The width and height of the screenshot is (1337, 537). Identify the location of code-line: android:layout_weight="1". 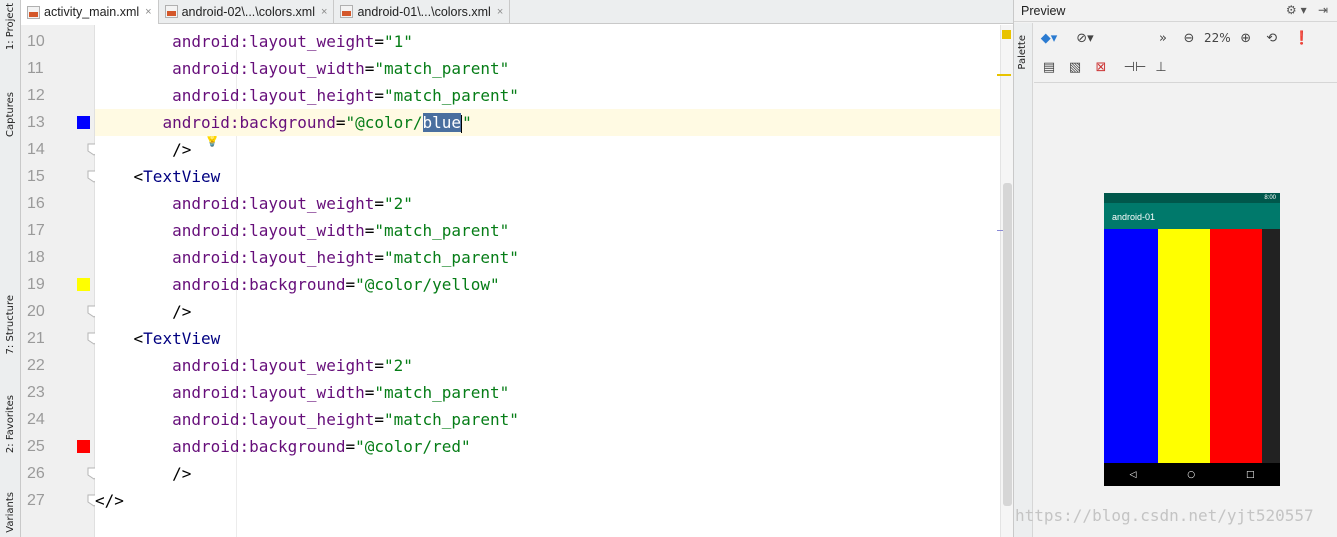
(549, 41).